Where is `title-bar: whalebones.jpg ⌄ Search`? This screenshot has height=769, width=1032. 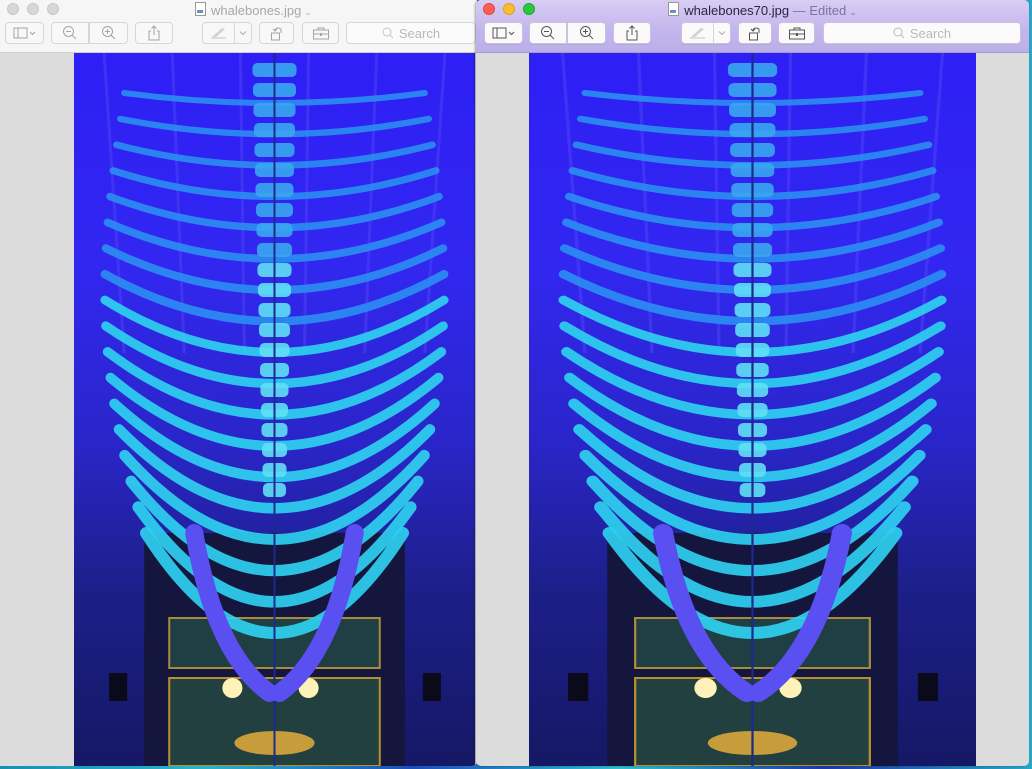 title-bar: whalebones.jpg ⌄ Search is located at coordinates (238, 26).